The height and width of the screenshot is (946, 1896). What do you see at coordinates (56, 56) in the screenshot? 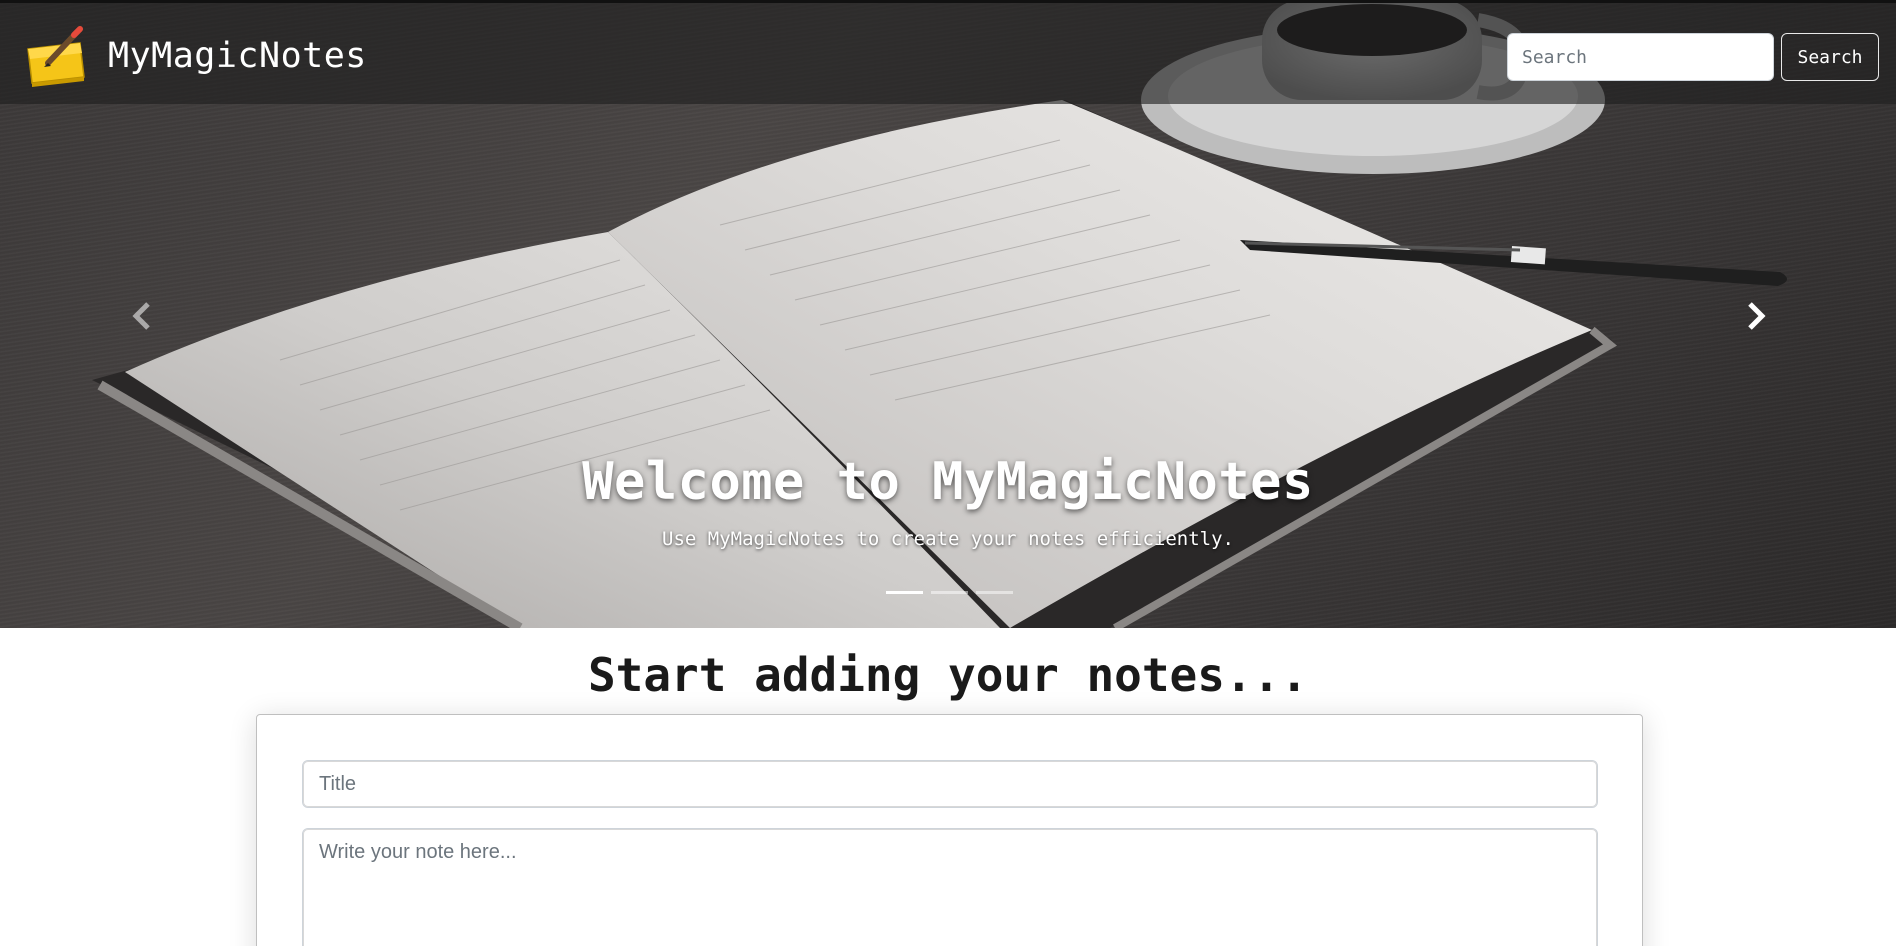
I see `notepad-pencil-icon` at bounding box center [56, 56].